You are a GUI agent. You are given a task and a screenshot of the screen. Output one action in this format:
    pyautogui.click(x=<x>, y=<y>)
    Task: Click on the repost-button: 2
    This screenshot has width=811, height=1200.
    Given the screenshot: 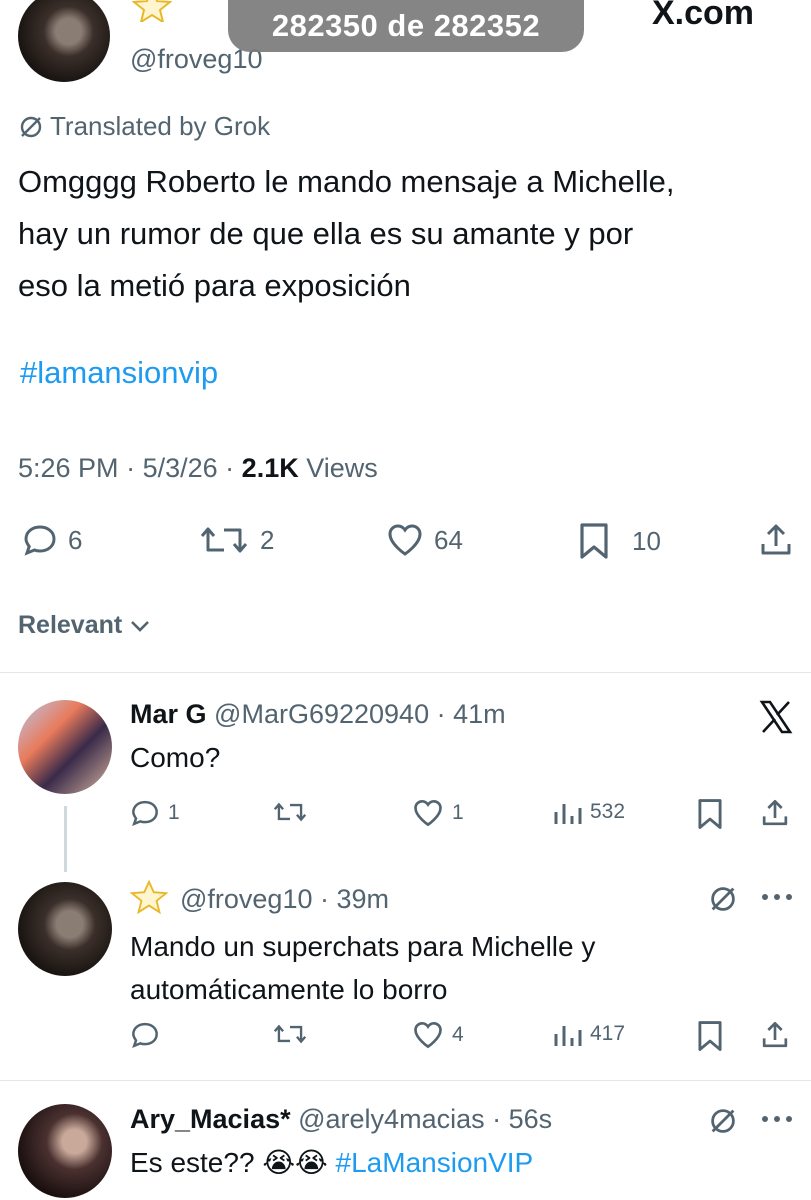 What is the action you would take?
    pyautogui.click(x=236, y=540)
    